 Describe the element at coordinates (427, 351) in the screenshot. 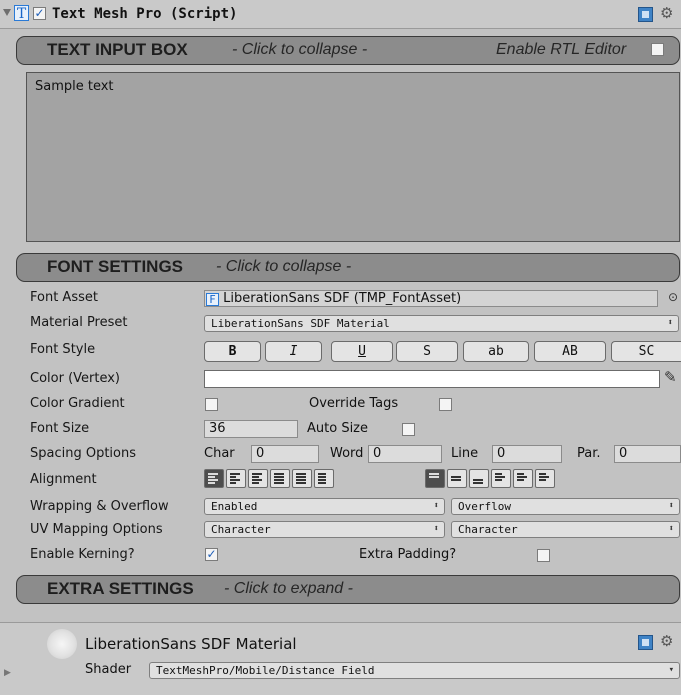

I see `style-strikethrough-button: S` at that location.